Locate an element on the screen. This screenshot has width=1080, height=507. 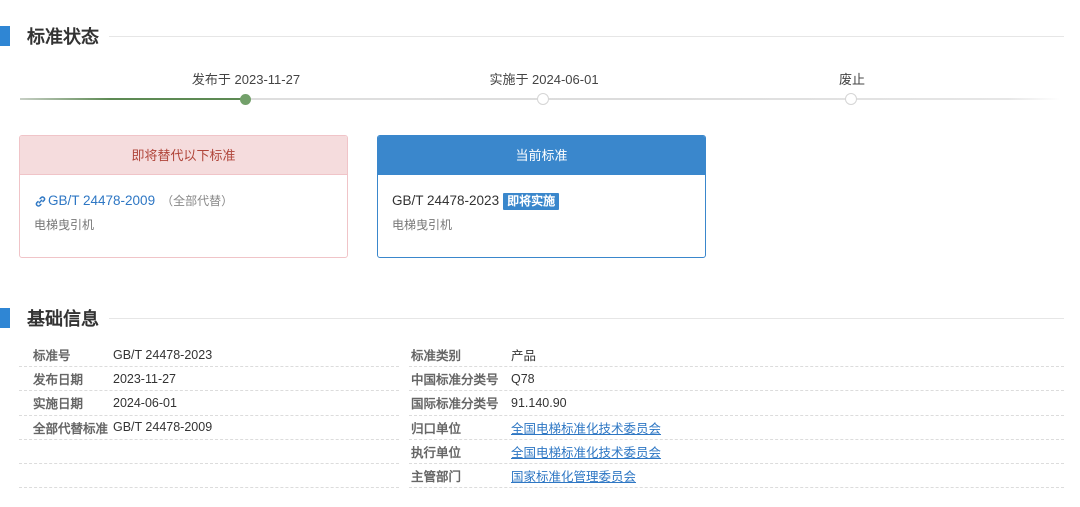
basic-section-header: 基础信息 is located at coordinates (532, 318).